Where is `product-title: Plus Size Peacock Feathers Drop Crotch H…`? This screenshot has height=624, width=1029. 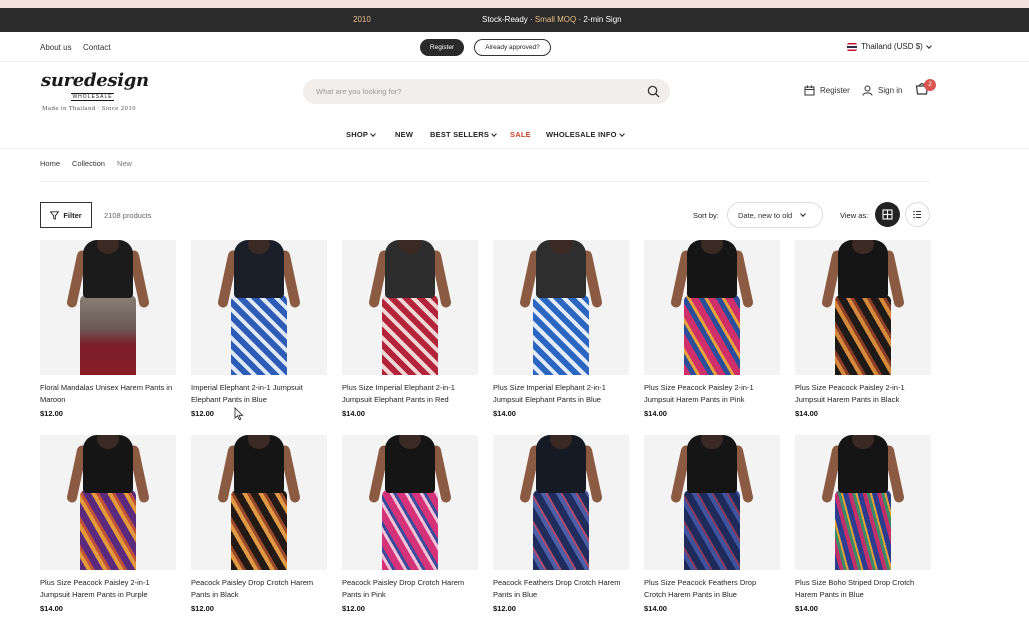
product-title: Plus Size Peacock Feathers Drop Crotch H… is located at coordinates (712, 589).